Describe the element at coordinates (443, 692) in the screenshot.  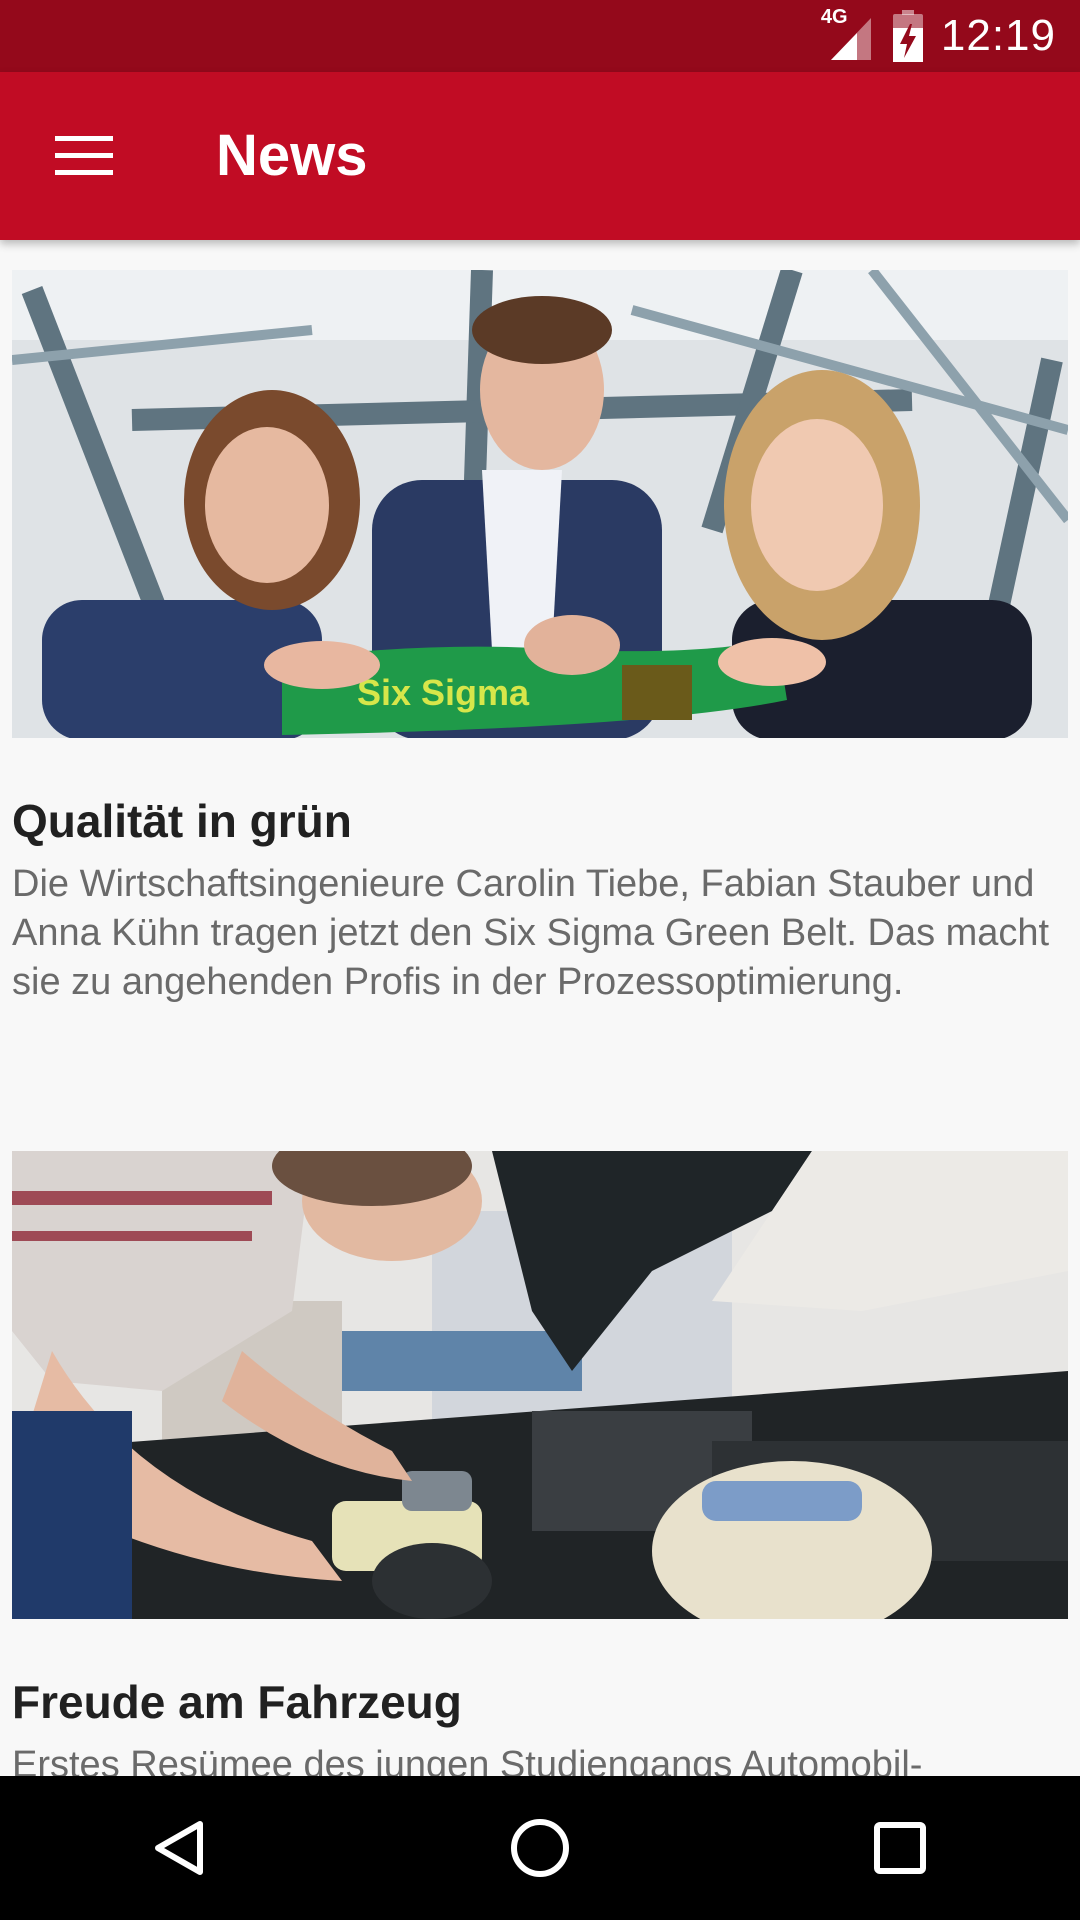
I see `belt-label: Six Sigma` at that location.